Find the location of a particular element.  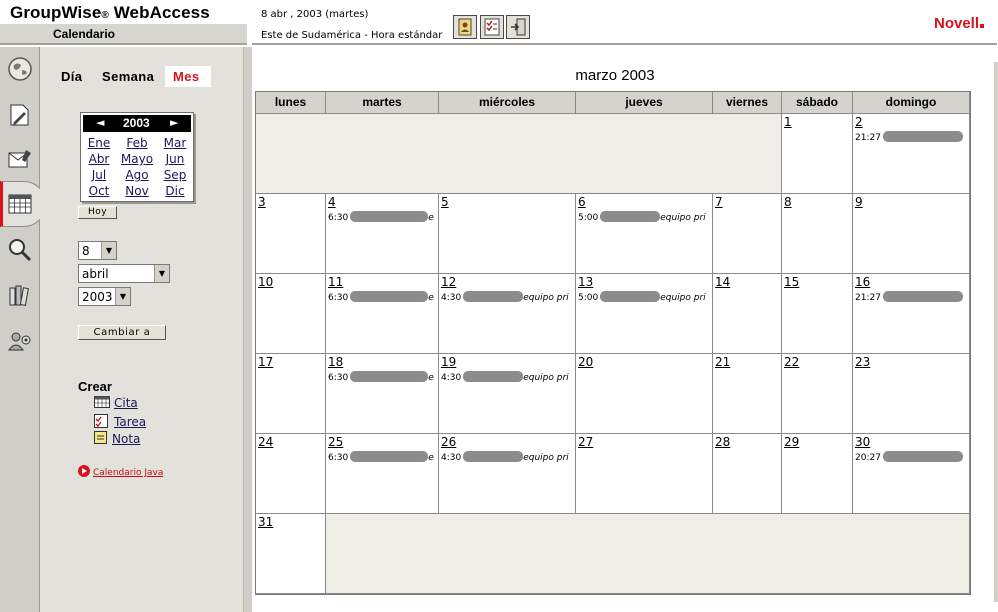

day-number-link: 10 is located at coordinates (265, 282).